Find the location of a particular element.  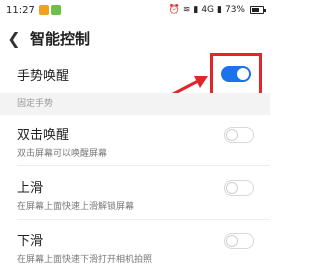

section-header: 固定手势 is located at coordinates (135, 104).